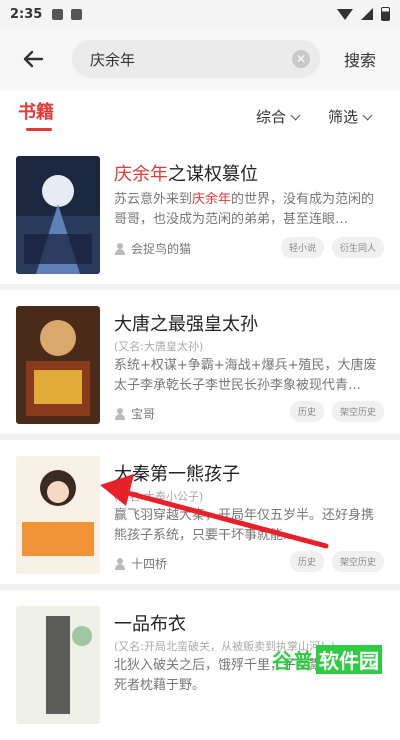 This screenshot has height=740, width=400. I want to click on book-title: 大秦第一熊孩子, so click(177, 474).